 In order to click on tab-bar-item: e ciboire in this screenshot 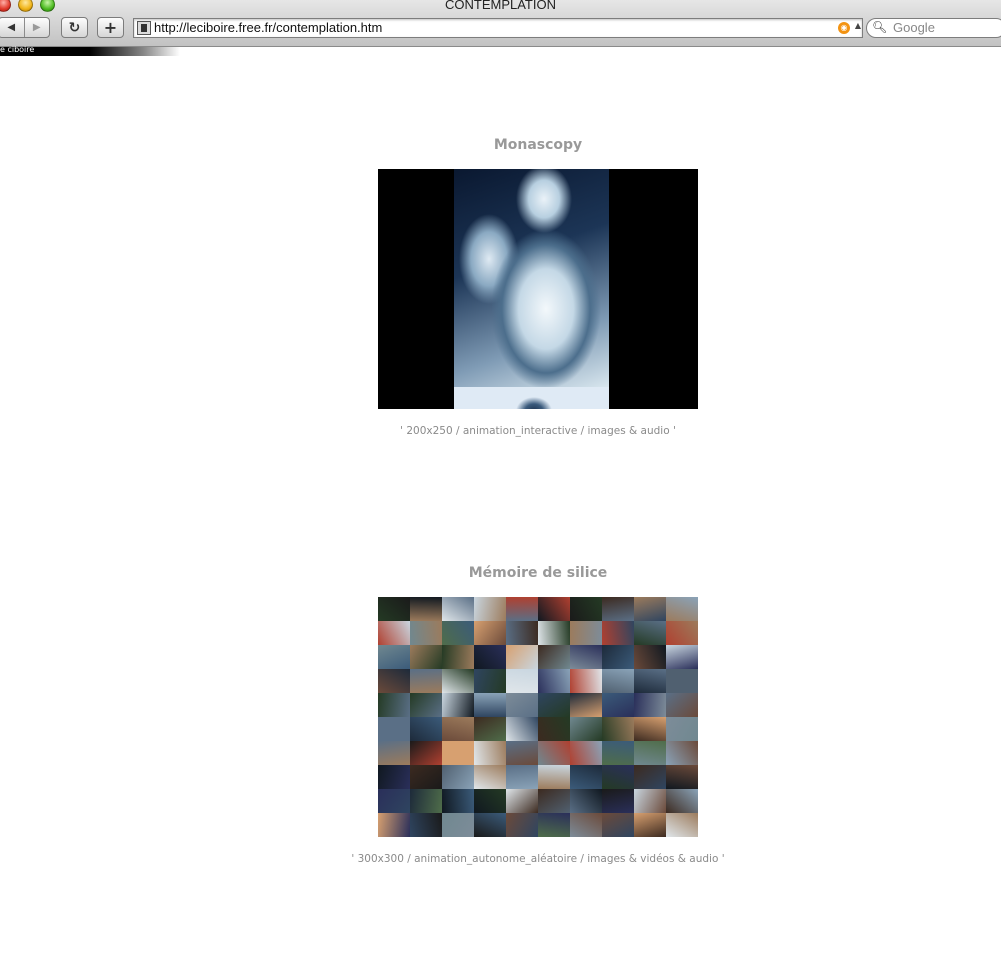, I will do `click(90, 50)`.